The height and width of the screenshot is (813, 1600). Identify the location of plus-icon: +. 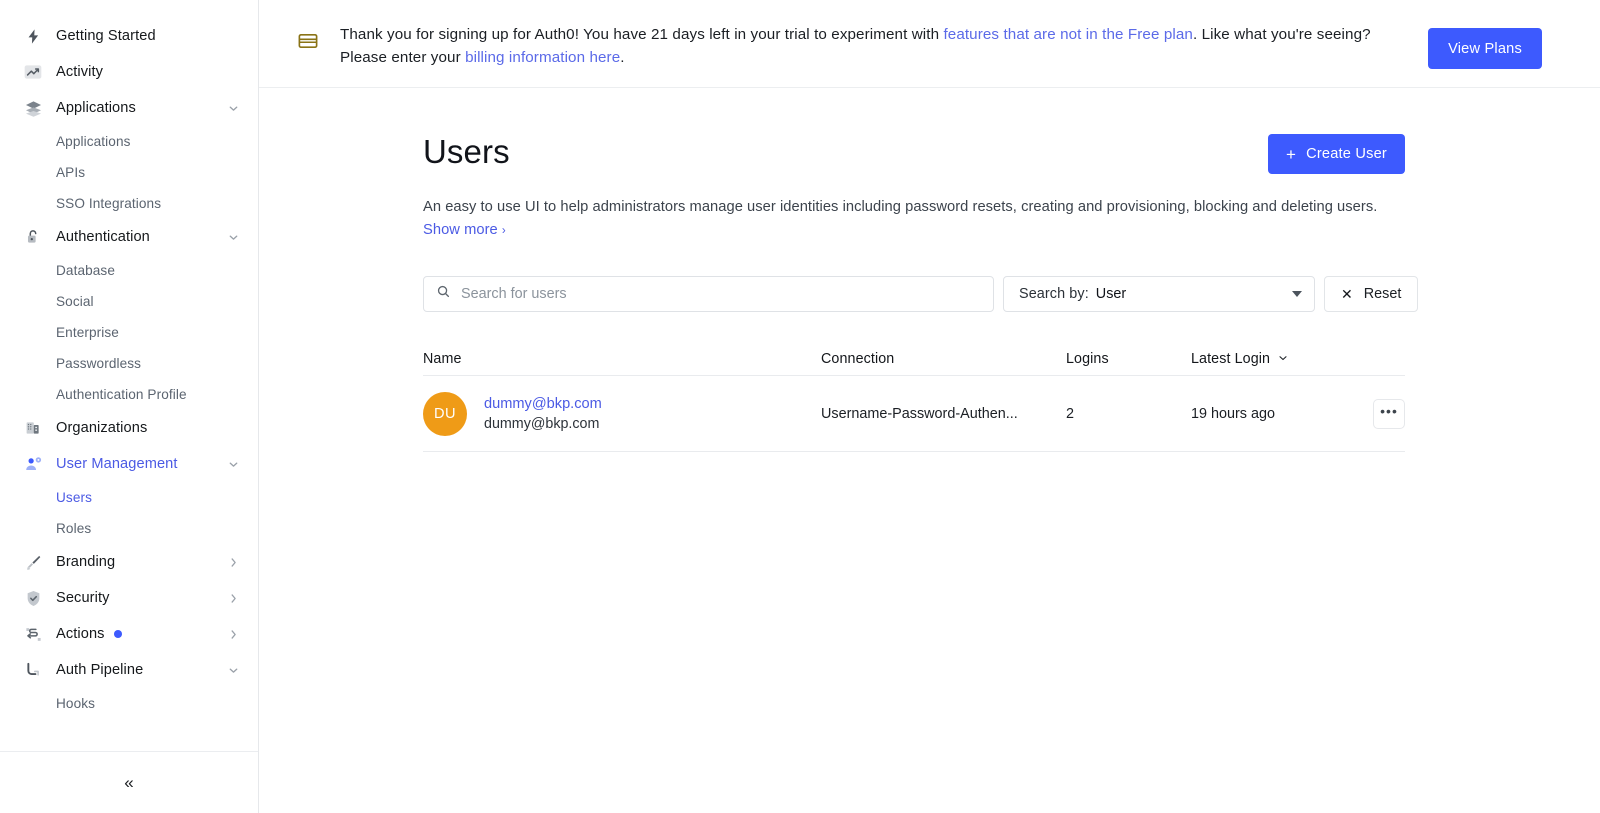
(1291, 154).